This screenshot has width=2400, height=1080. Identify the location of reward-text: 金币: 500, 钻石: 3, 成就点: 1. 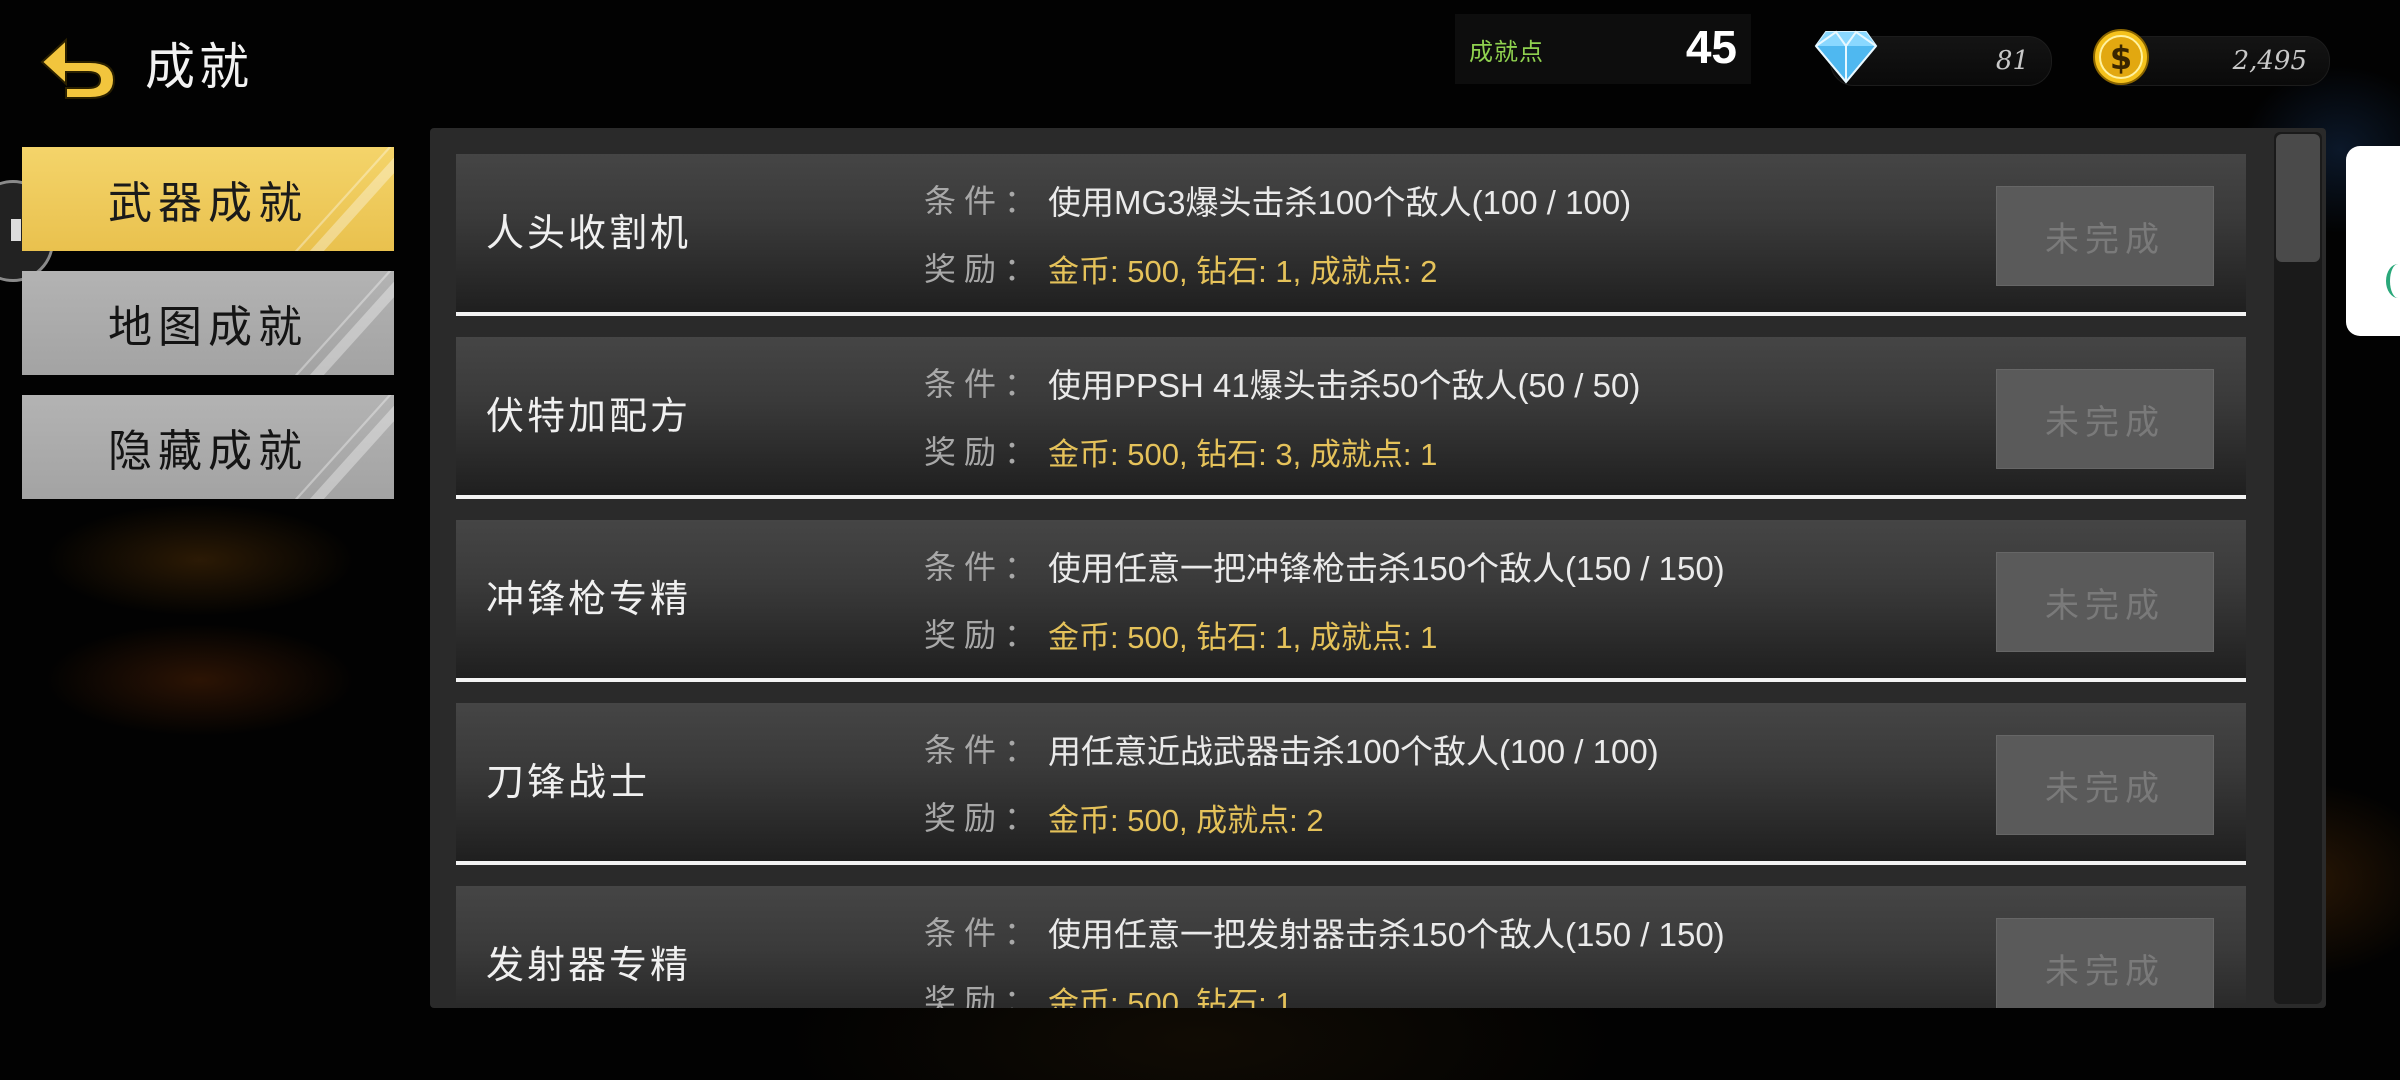
(1243, 454).